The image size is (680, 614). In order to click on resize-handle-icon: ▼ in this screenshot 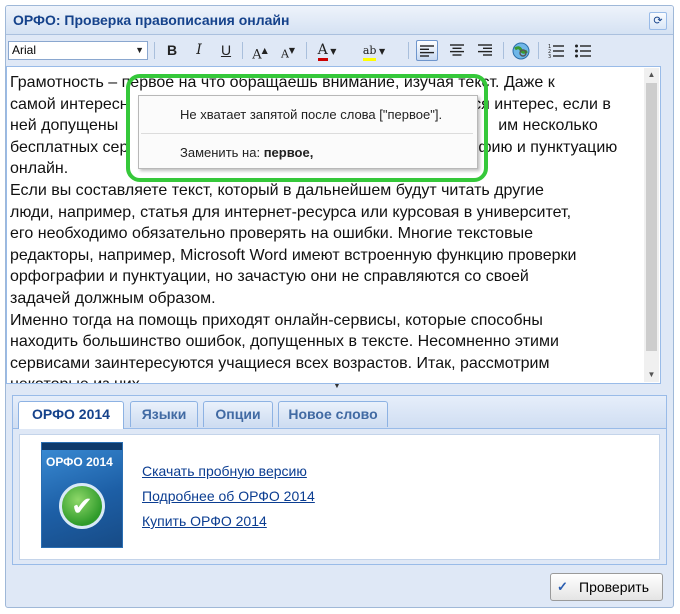, I will do `click(337, 386)`.